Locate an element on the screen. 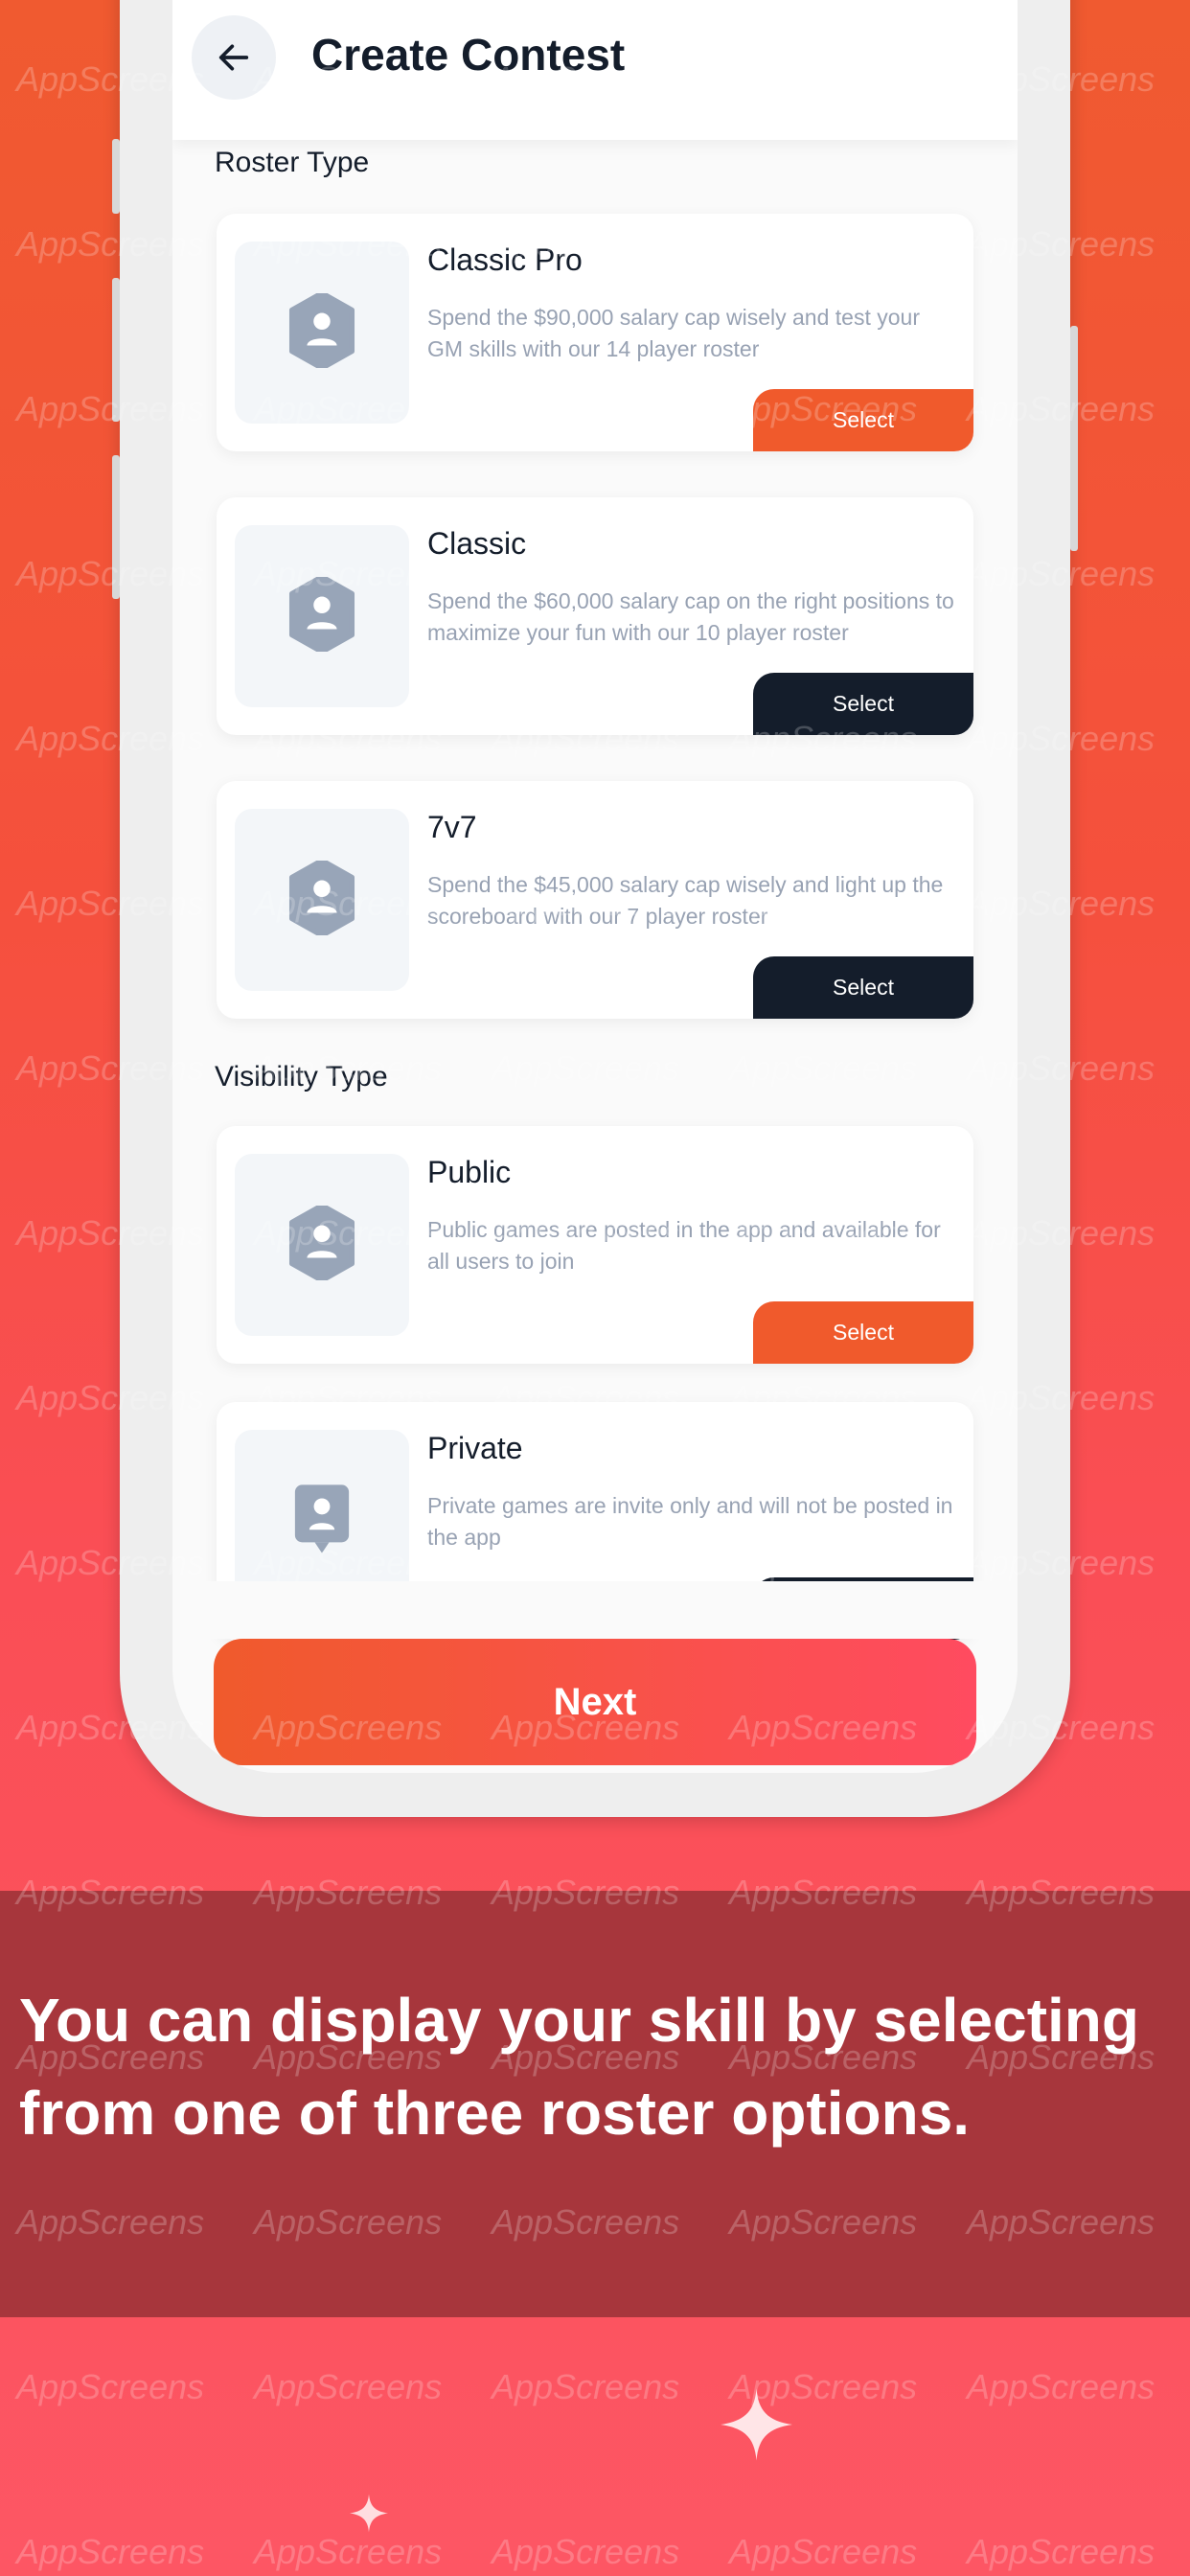  header: Create Contest is located at coordinates (595, 70).